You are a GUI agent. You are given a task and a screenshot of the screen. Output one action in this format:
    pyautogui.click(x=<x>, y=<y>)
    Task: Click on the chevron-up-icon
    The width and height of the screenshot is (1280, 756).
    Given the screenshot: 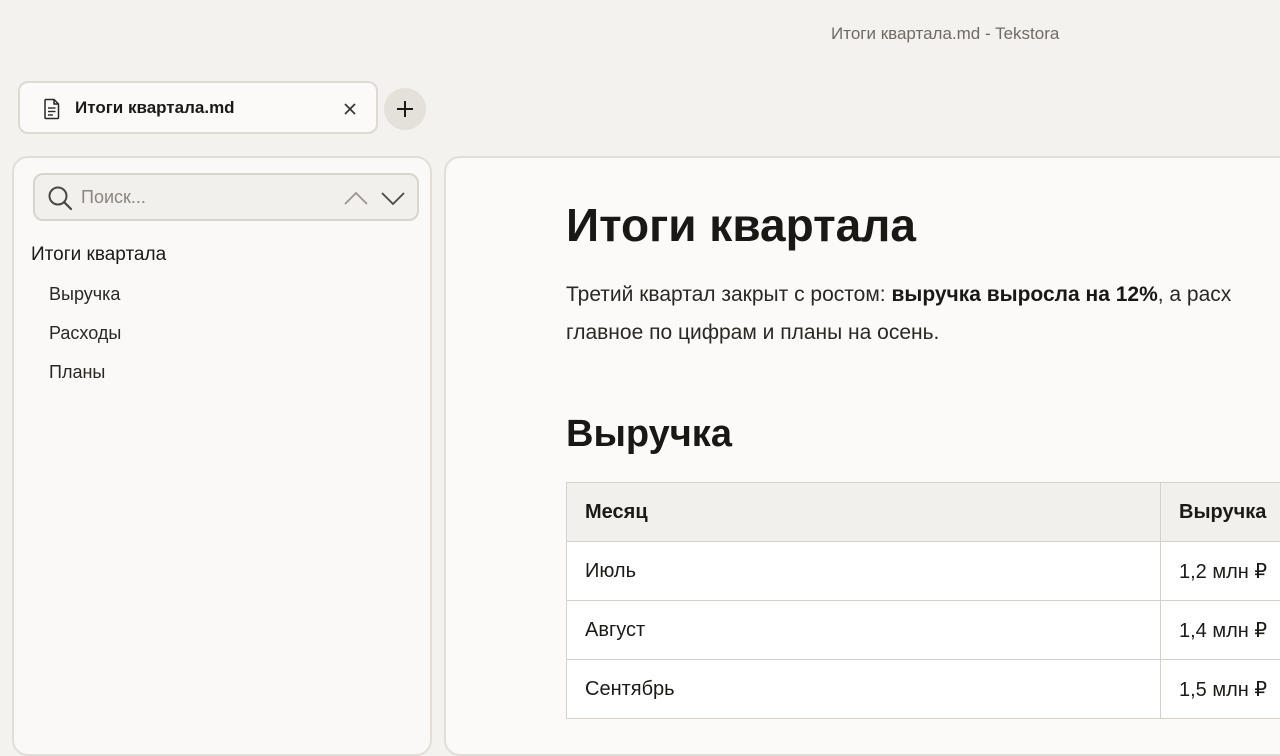 What is the action you would take?
    pyautogui.click(x=356, y=198)
    